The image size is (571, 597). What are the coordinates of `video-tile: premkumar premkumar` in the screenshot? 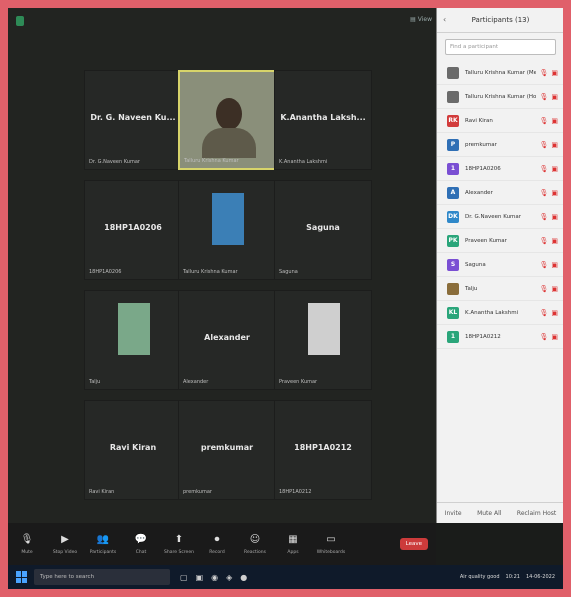 It's located at (227, 450).